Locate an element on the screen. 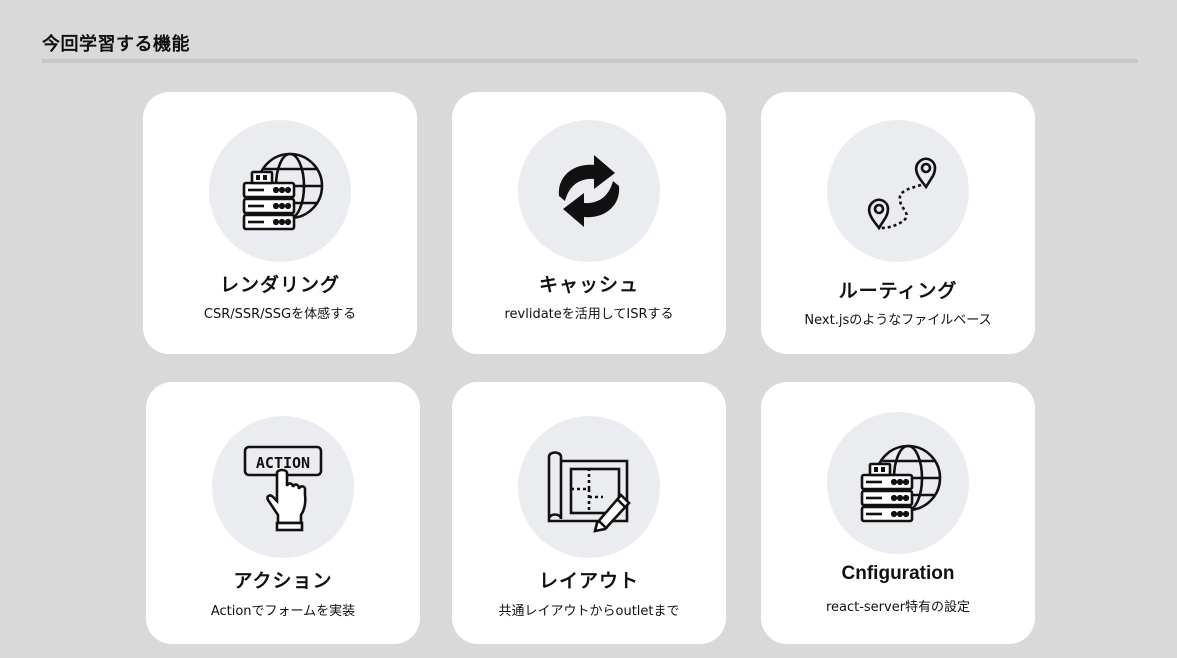  card-title: レイアウト is located at coordinates (588, 581).